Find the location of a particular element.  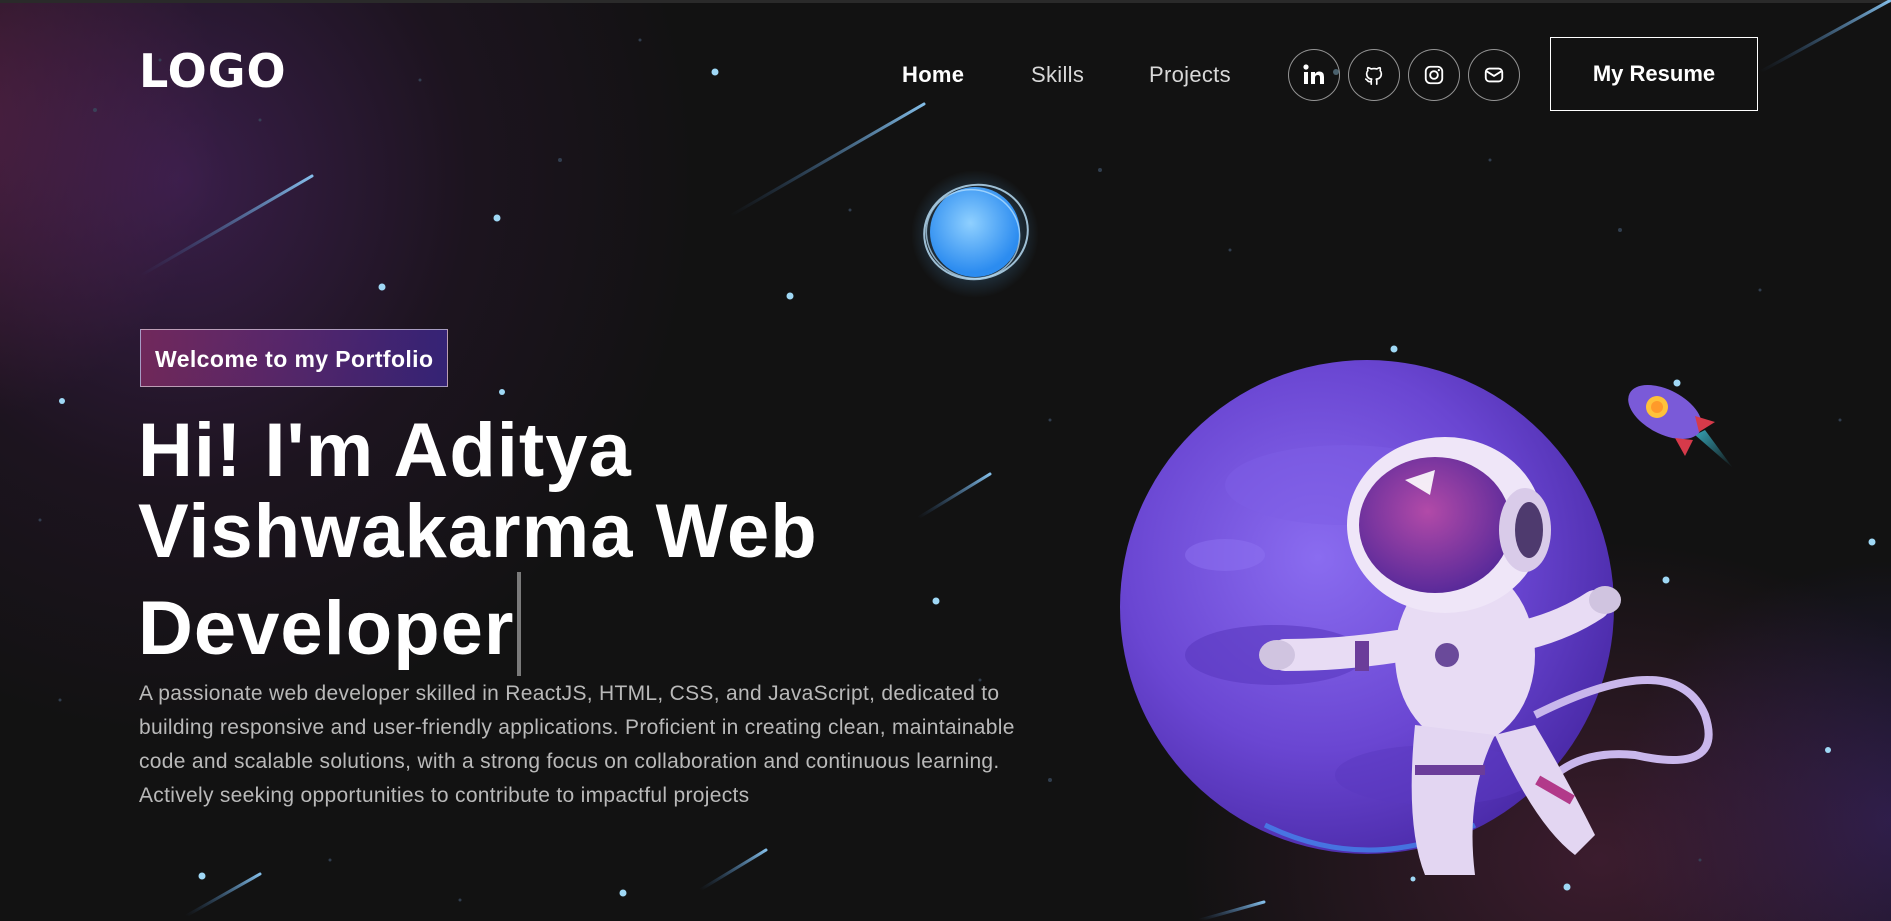

nav-link-skills: Skills is located at coordinates (1057, 75).